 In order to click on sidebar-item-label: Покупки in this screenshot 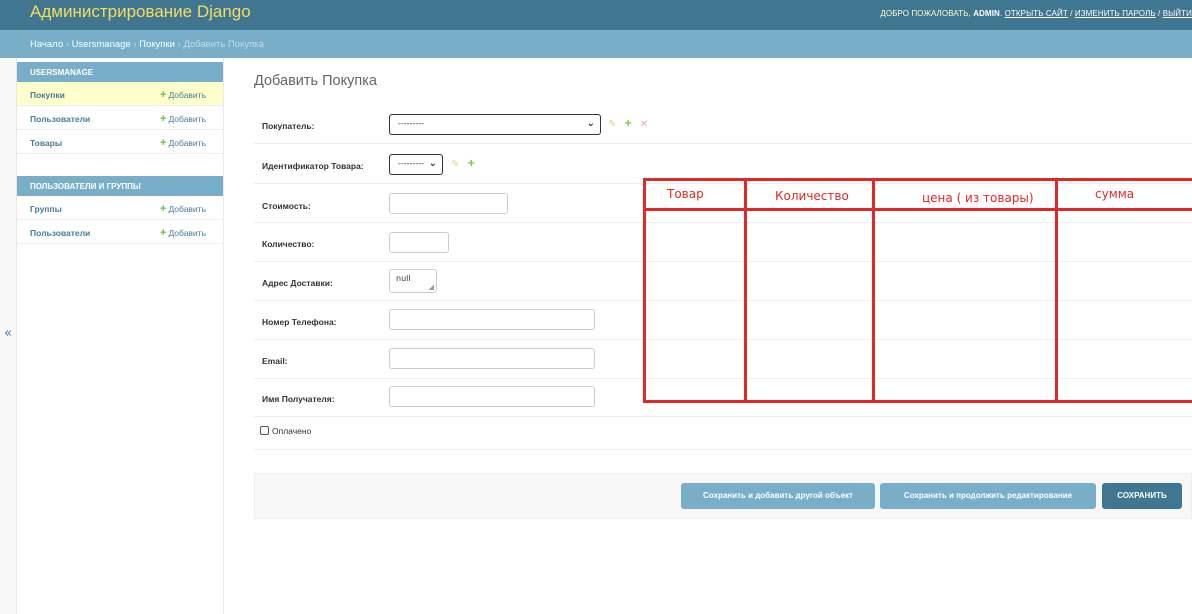, I will do `click(47, 95)`.